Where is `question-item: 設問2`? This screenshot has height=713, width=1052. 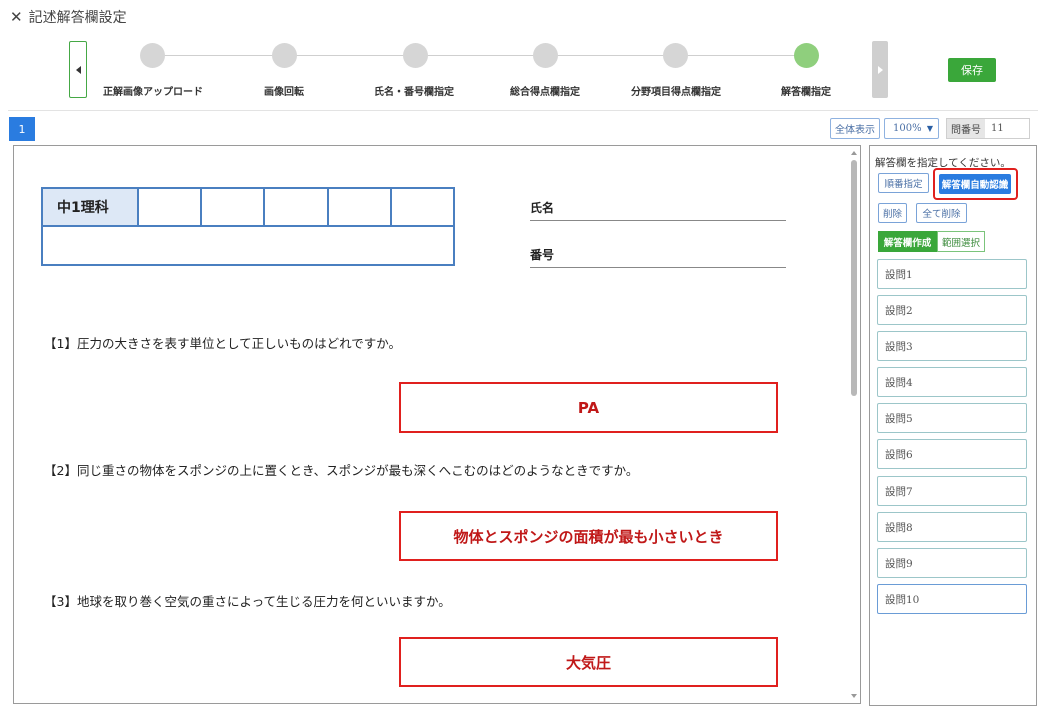
question-item: 設問2 is located at coordinates (952, 310).